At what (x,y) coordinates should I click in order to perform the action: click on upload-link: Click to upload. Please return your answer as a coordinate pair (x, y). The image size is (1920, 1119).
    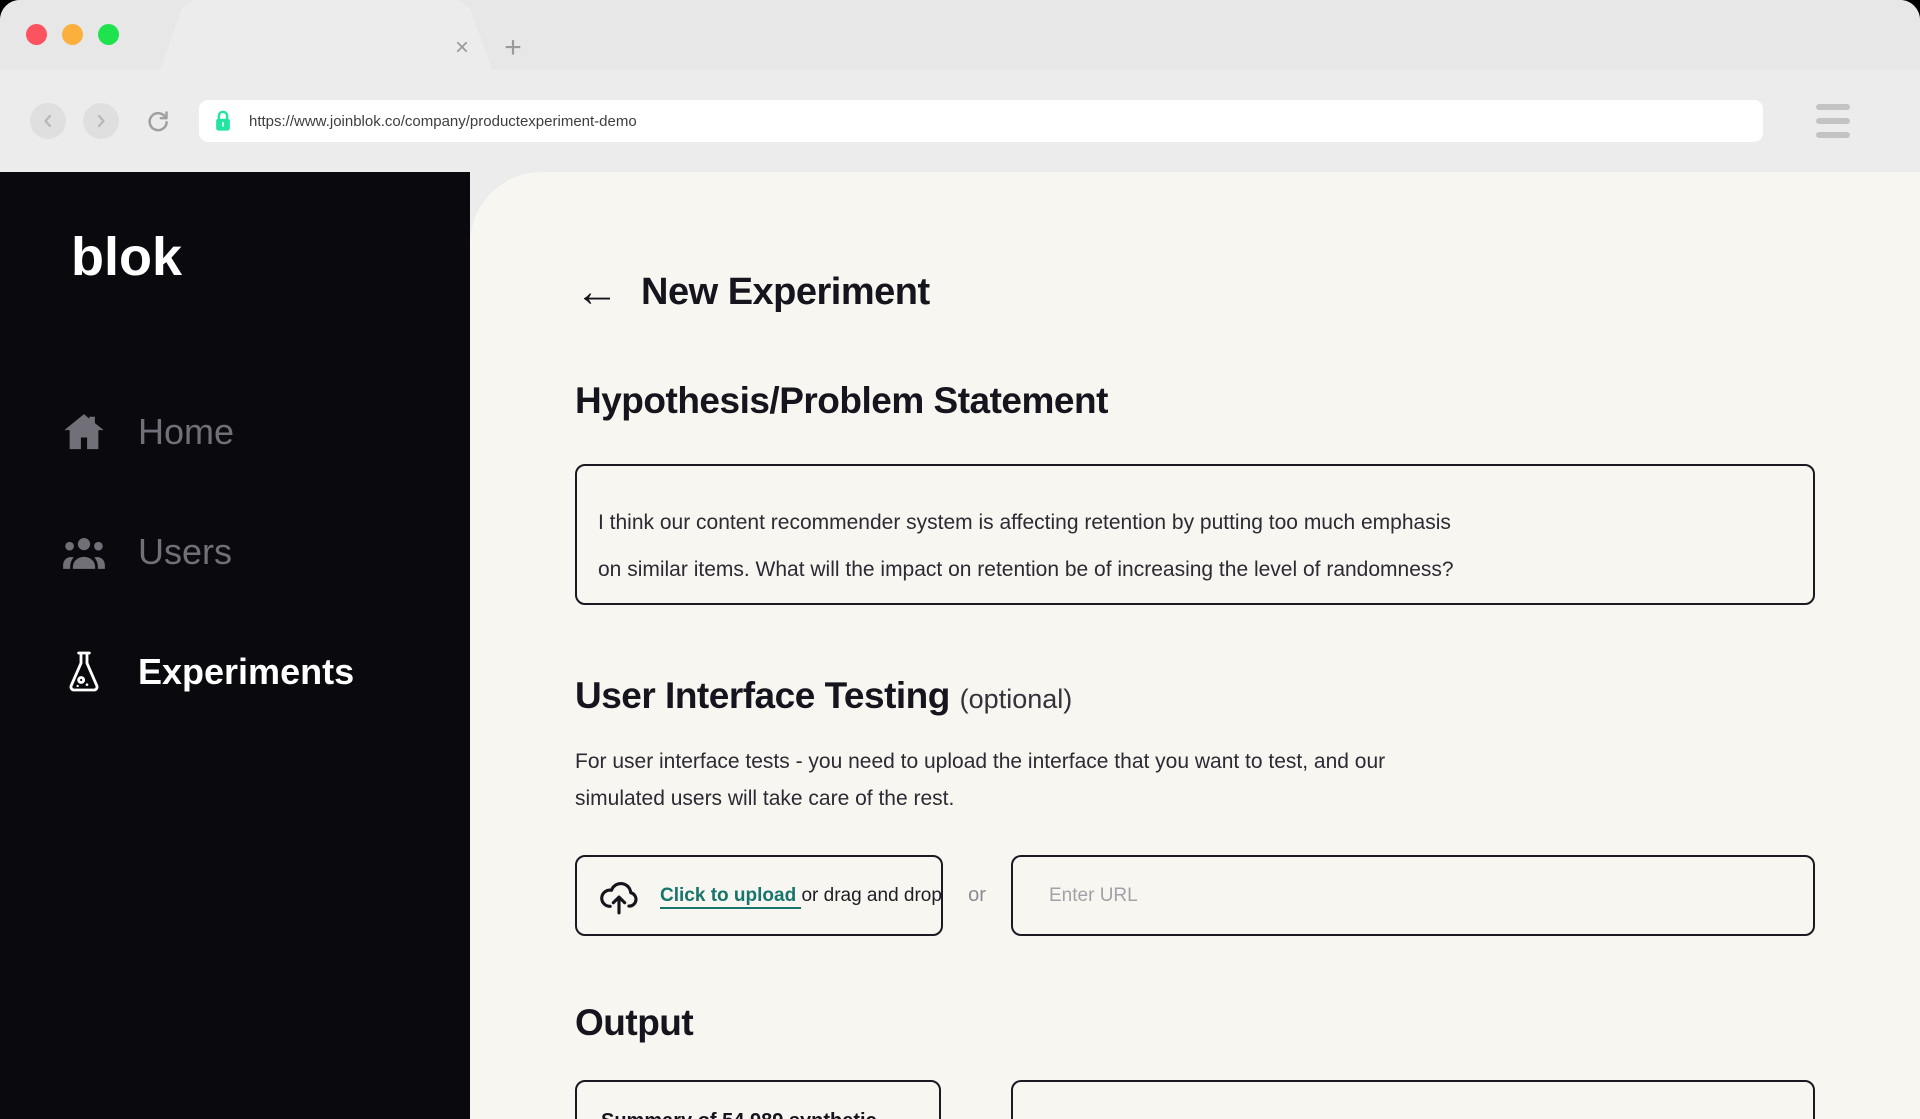
    Looking at the image, I should click on (731, 896).